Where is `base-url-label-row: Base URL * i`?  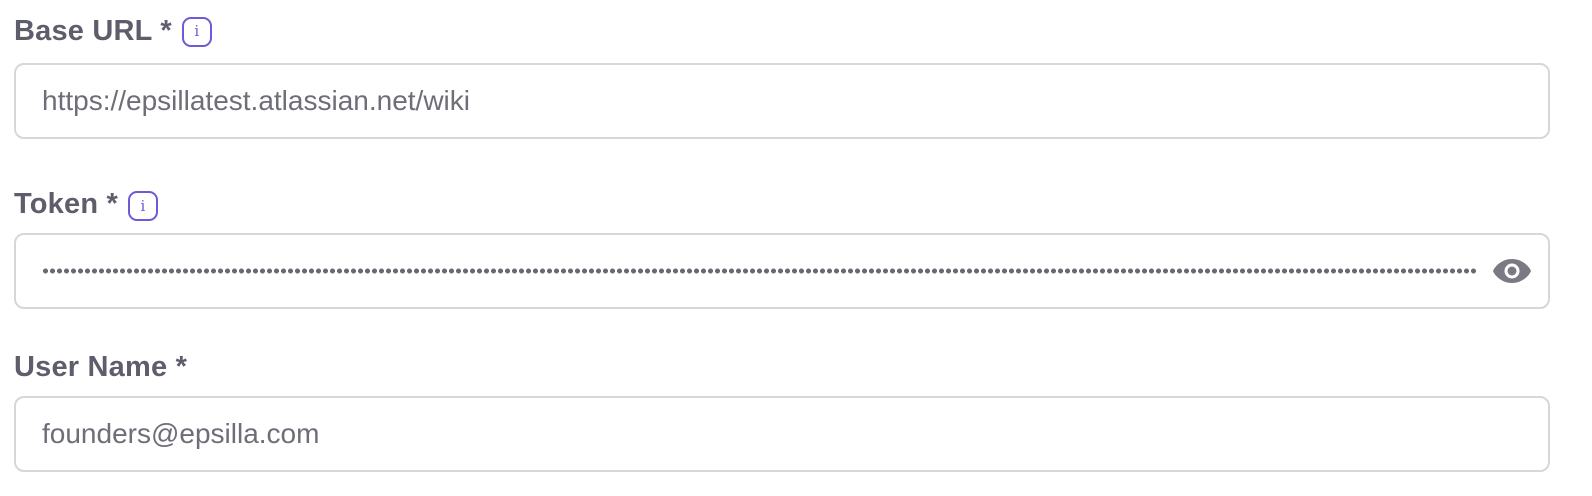 base-url-label-row: Base URL * i is located at coordinates (782, 31).